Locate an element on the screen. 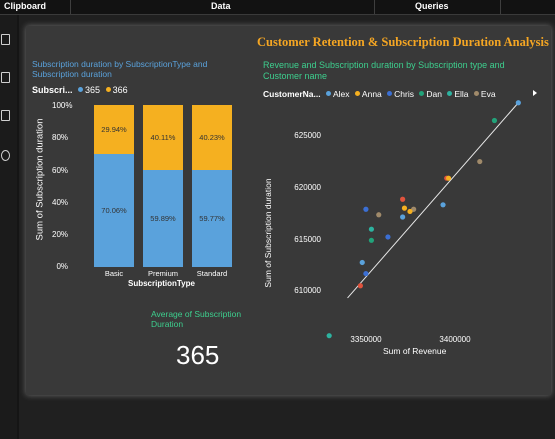  dax-query-icon is located at coordinates (5, 155).